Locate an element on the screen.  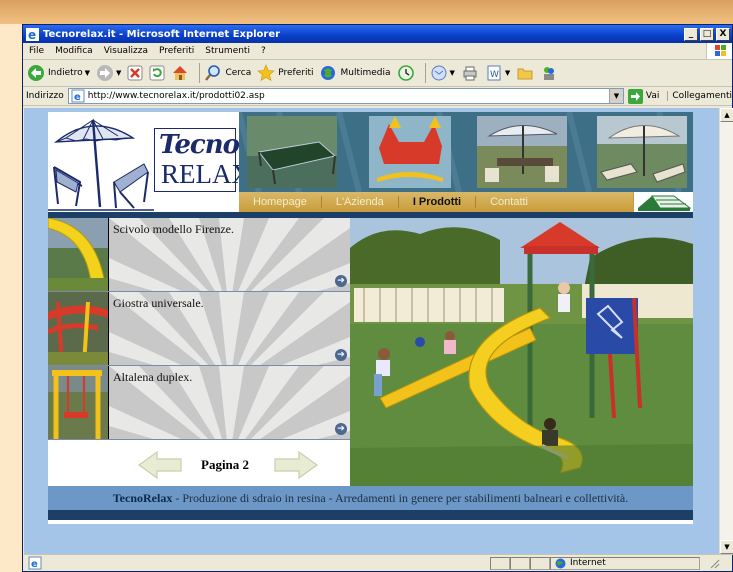
messenger-button is located at coordinates (549, 73).